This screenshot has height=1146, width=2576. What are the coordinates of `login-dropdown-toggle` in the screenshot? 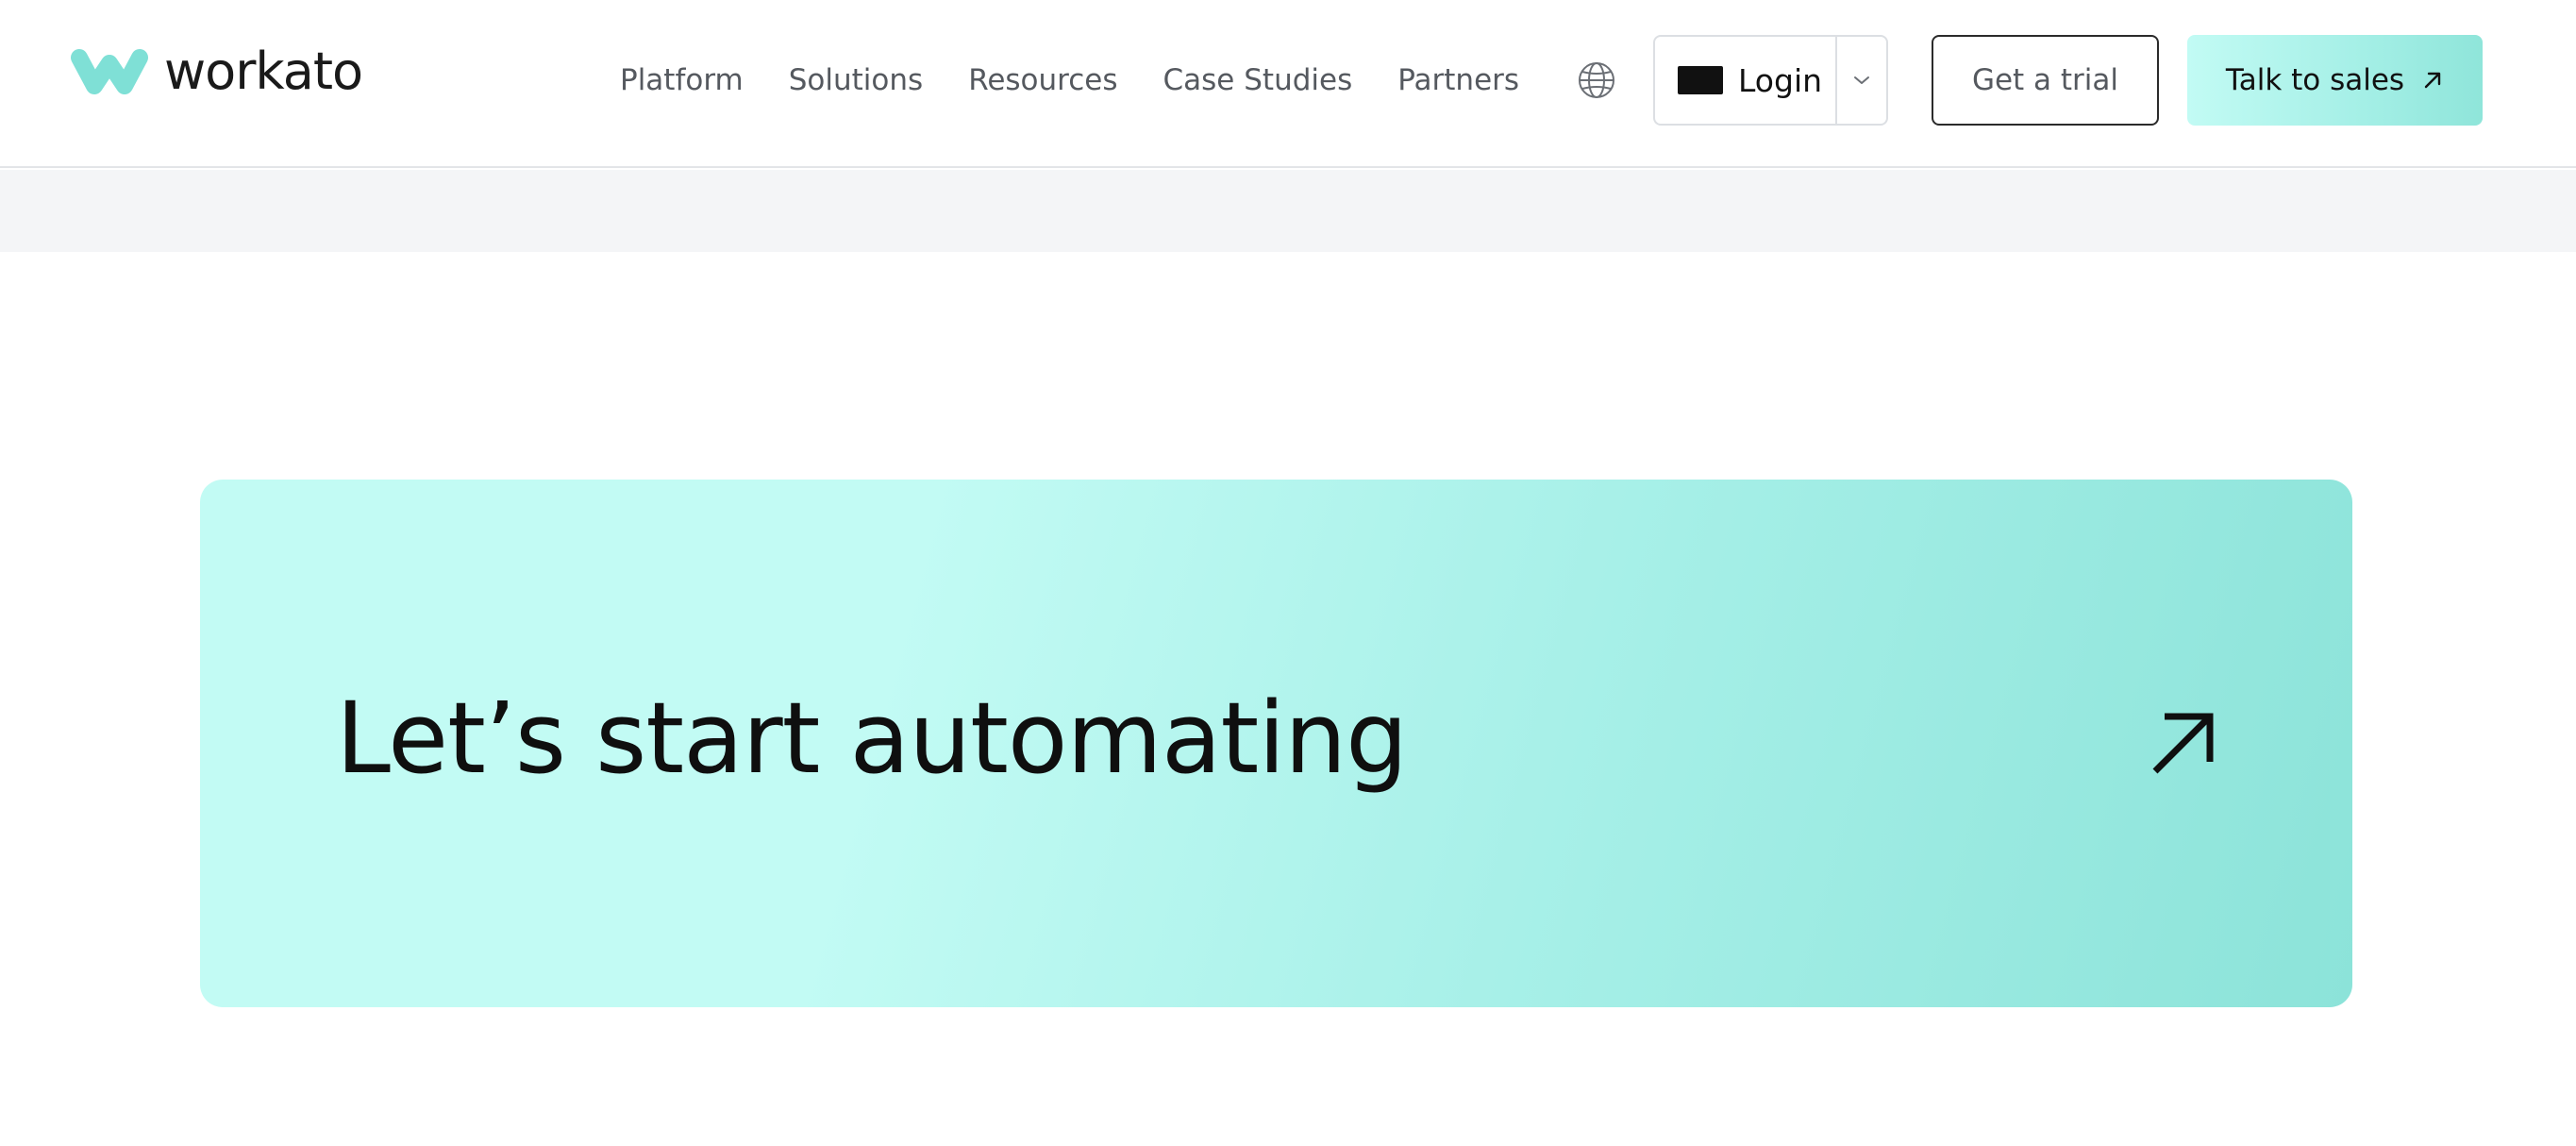 It's located at (1861, 80).